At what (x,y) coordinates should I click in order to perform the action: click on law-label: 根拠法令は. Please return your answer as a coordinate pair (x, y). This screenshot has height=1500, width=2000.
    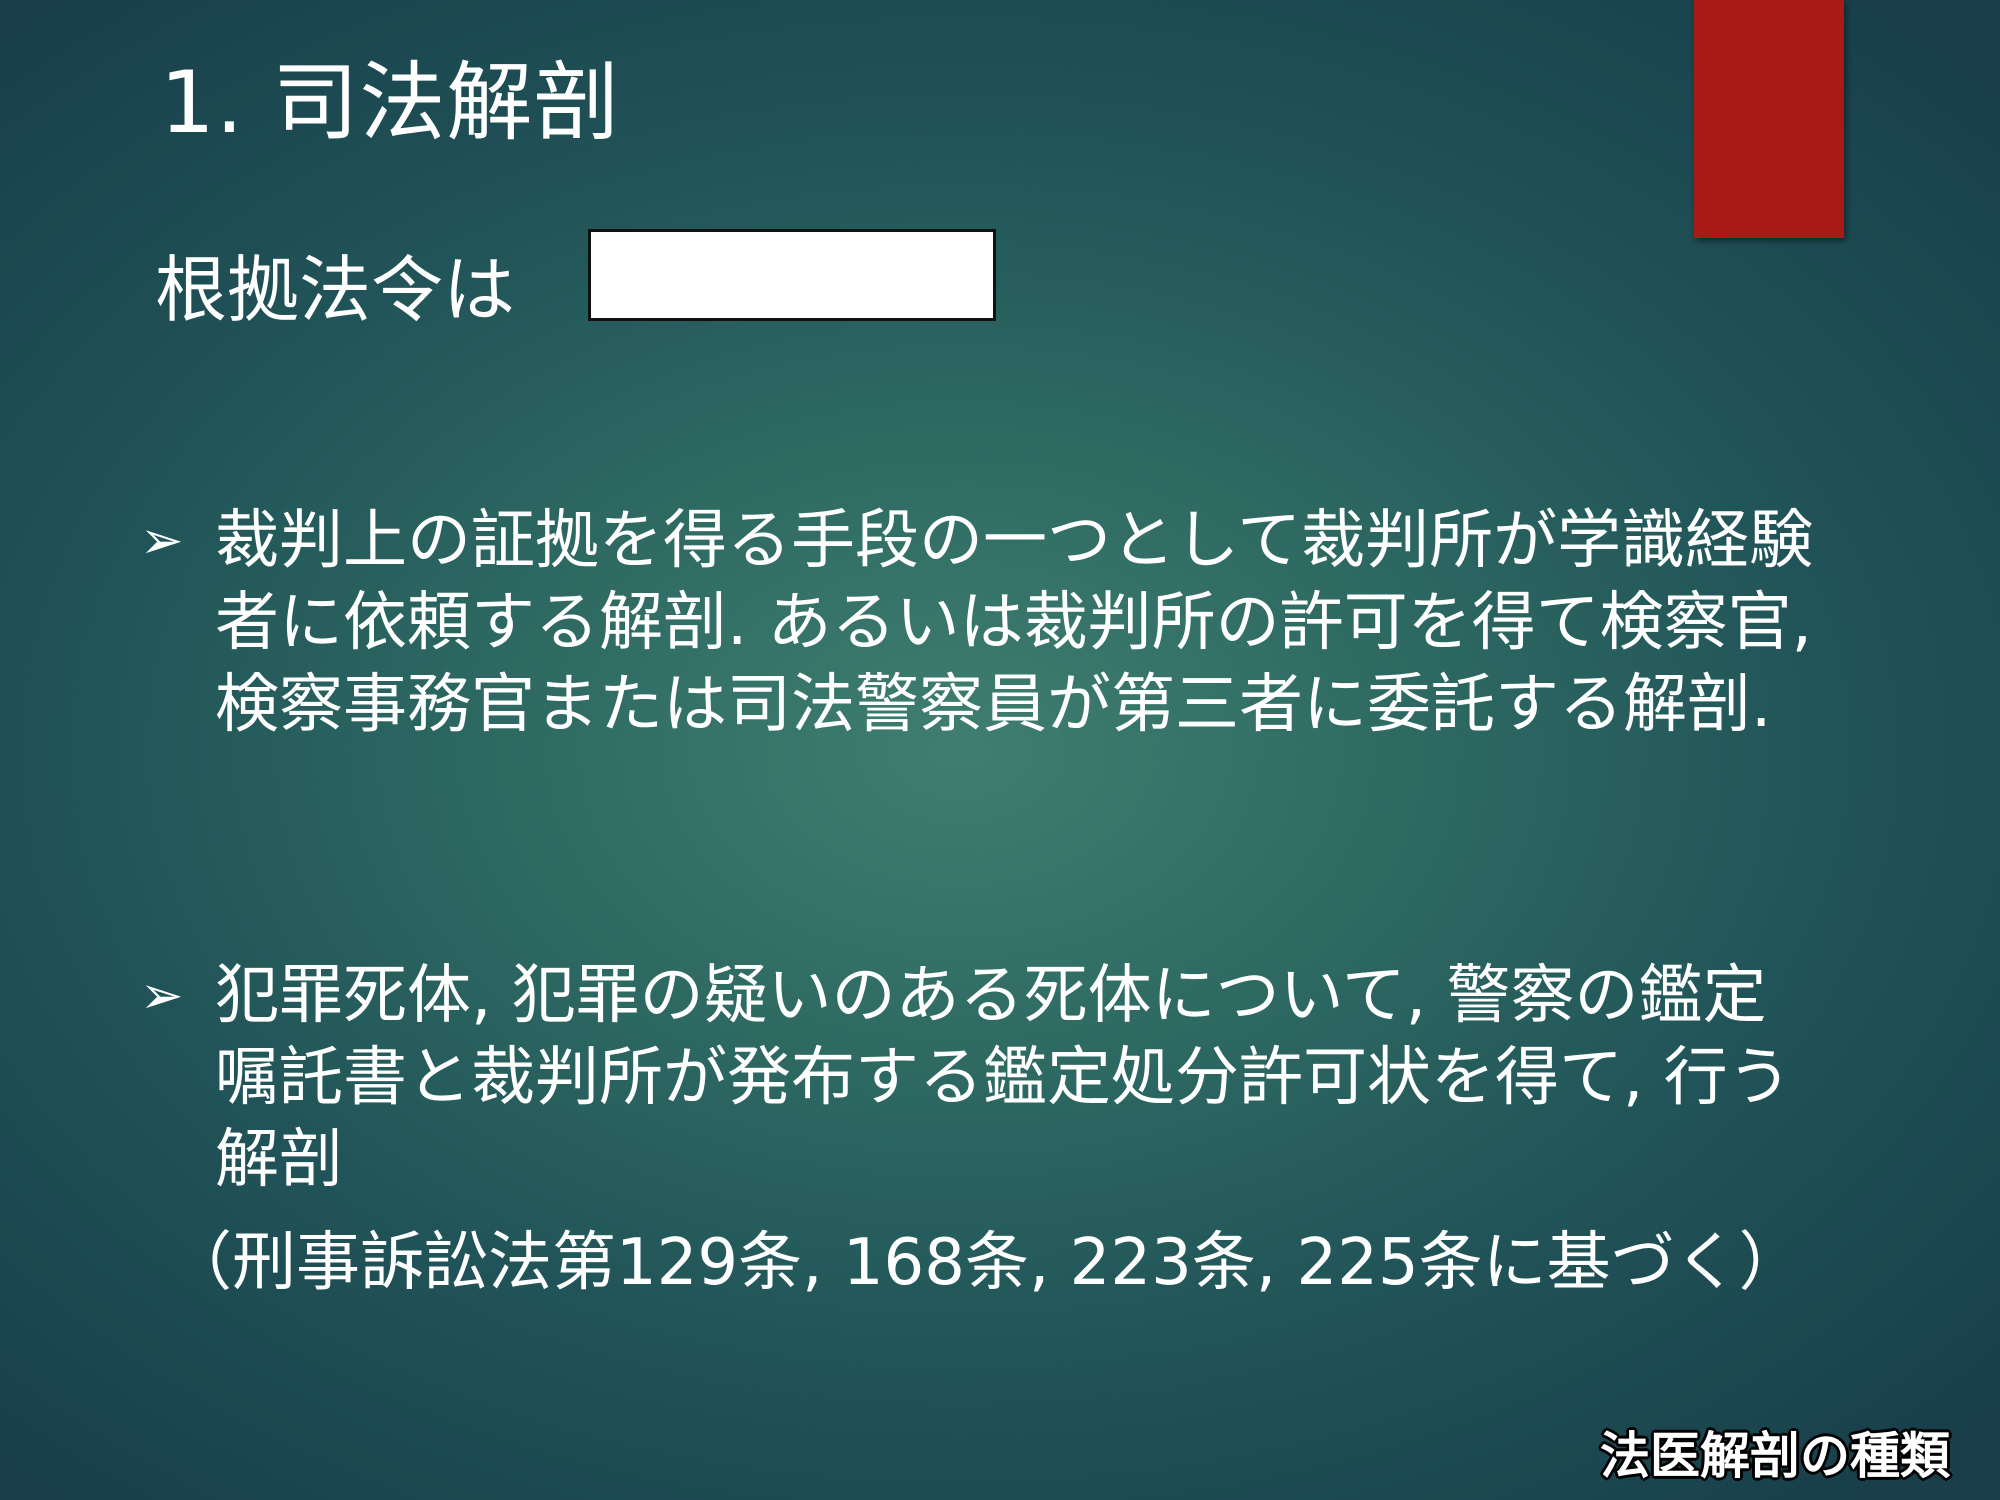
    Looking at the image, I should click on (335, 290).